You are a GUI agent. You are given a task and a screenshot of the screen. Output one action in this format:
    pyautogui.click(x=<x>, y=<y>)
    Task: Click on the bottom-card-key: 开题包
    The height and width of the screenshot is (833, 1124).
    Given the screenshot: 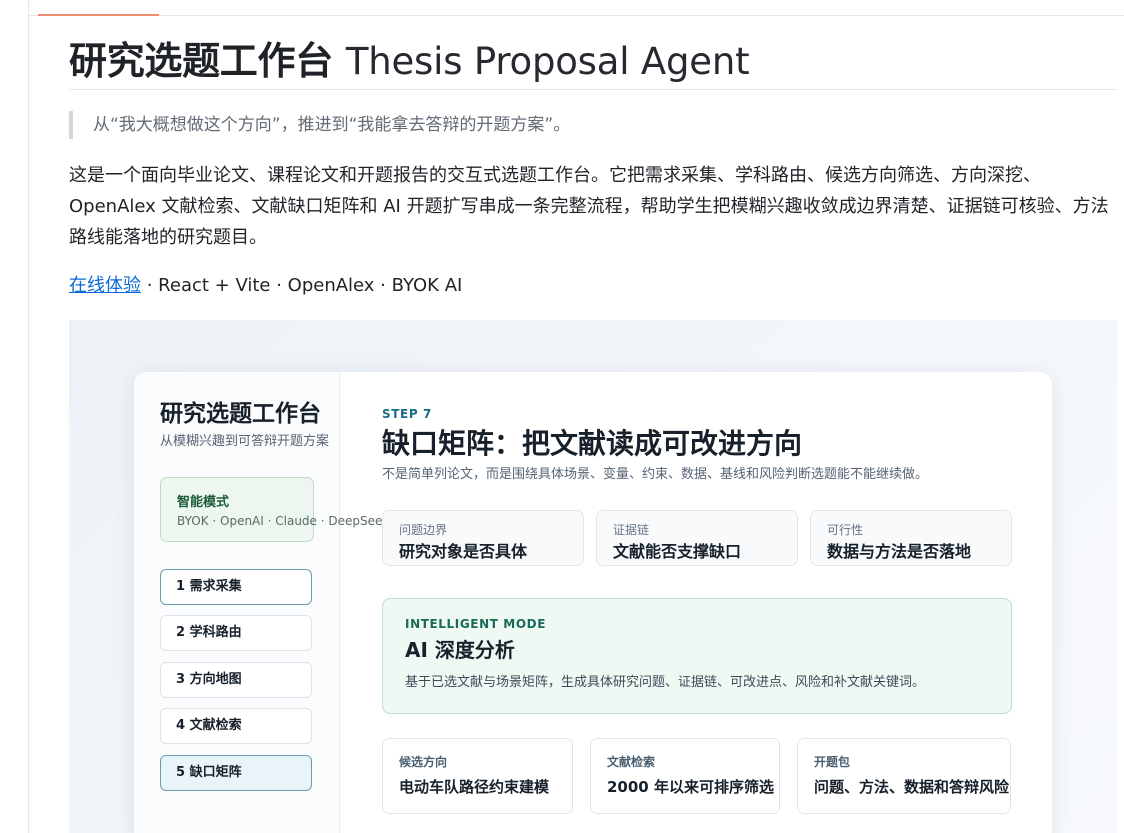 What is the action you would take?
    pyautogui.click(x=832, y=762)
    